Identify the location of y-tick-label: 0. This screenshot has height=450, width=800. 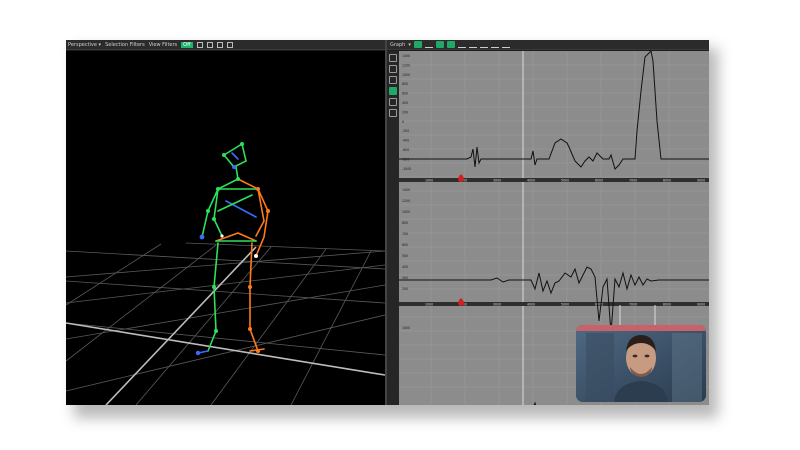
(403, 122).